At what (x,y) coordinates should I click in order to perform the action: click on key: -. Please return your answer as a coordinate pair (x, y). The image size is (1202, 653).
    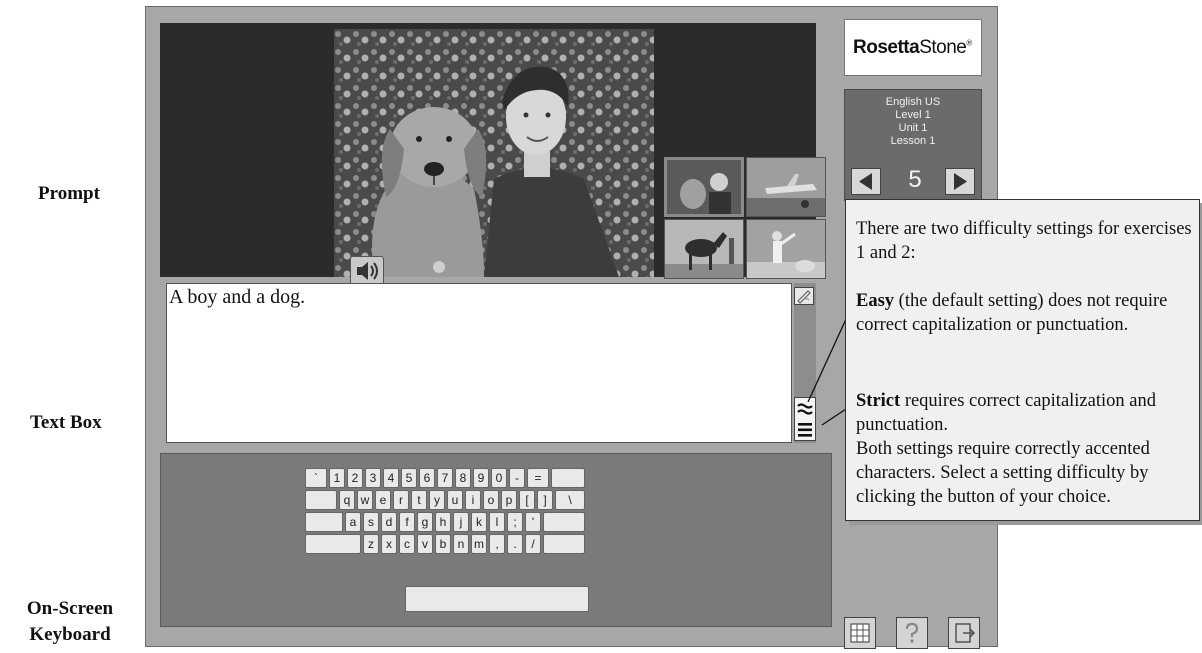
    Looking at the image, I should click on (517, 478).